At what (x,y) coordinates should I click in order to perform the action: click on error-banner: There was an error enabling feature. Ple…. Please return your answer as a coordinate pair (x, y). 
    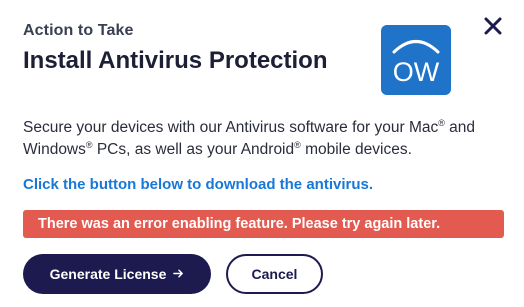
    Looking at the image, I should click on (263, 224).